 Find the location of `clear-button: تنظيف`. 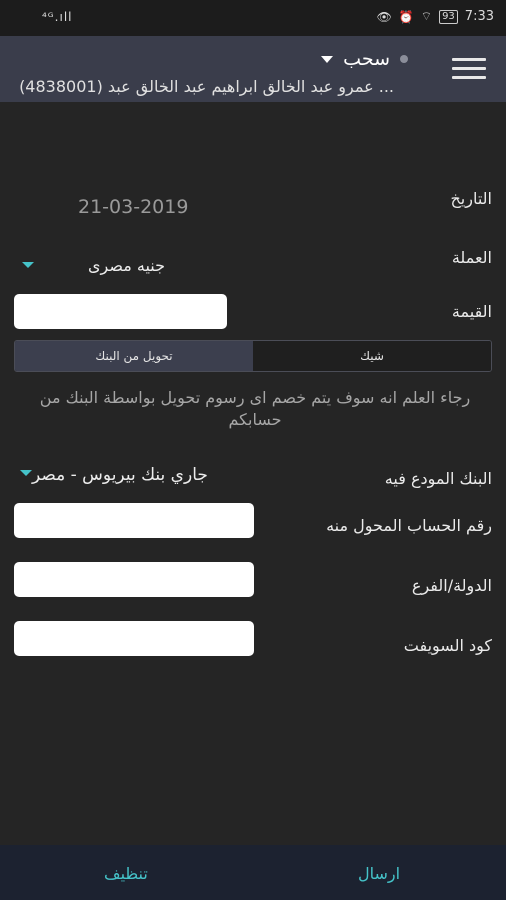

clear-button: تنظيف is located at coordinates (126, 873).